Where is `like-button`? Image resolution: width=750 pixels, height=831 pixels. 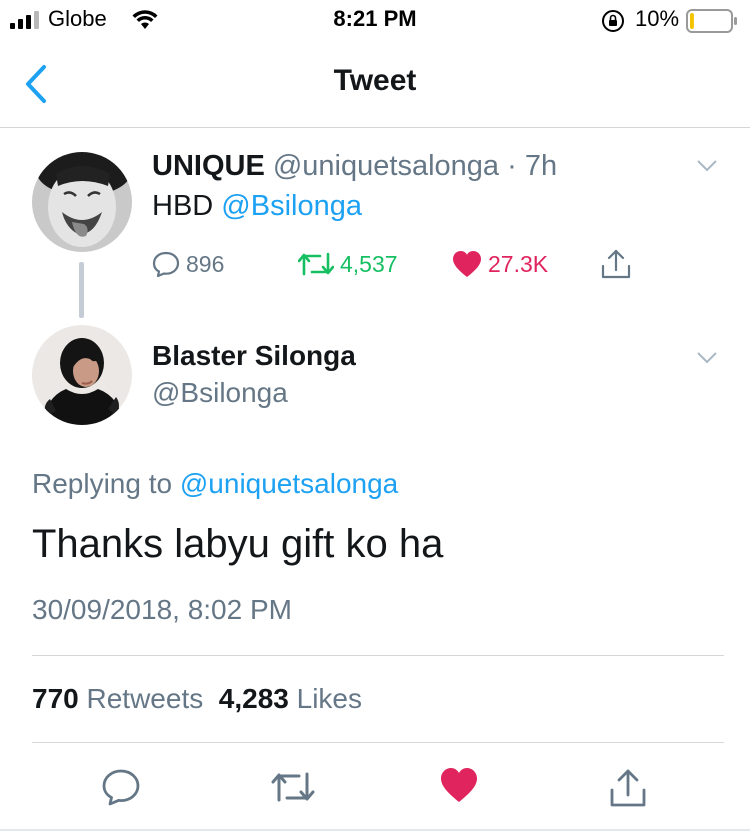
like-button is located at coordinates (459, 785).